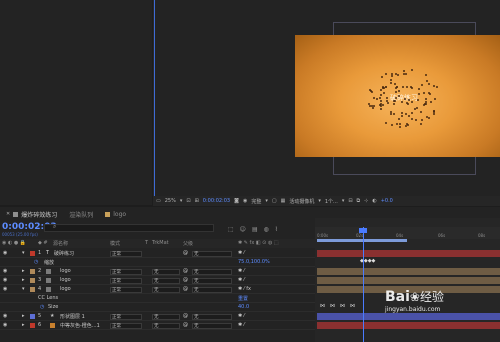  I want to click on layers-icon: ⧉, so click(359, 201).